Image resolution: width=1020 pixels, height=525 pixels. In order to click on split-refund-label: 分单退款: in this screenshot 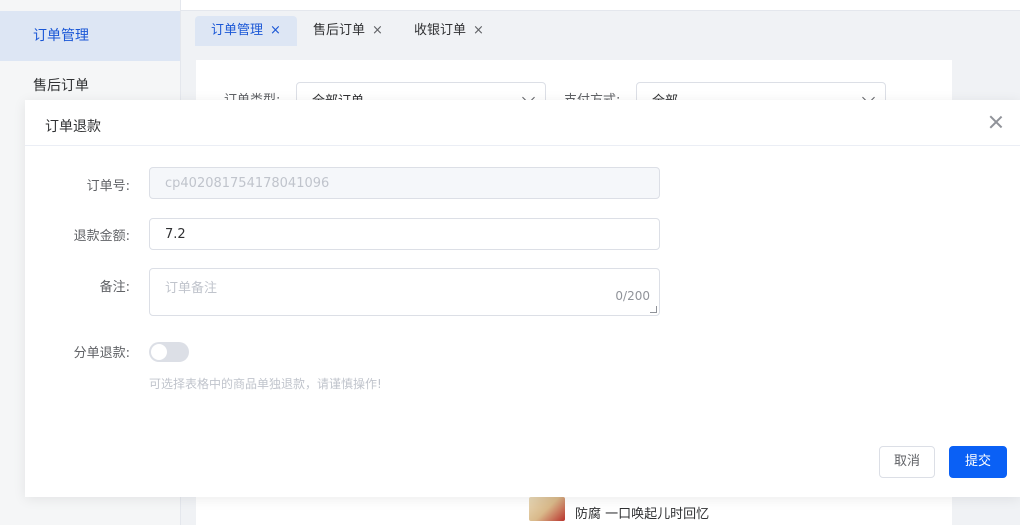, I will do `click(101, 353)`.